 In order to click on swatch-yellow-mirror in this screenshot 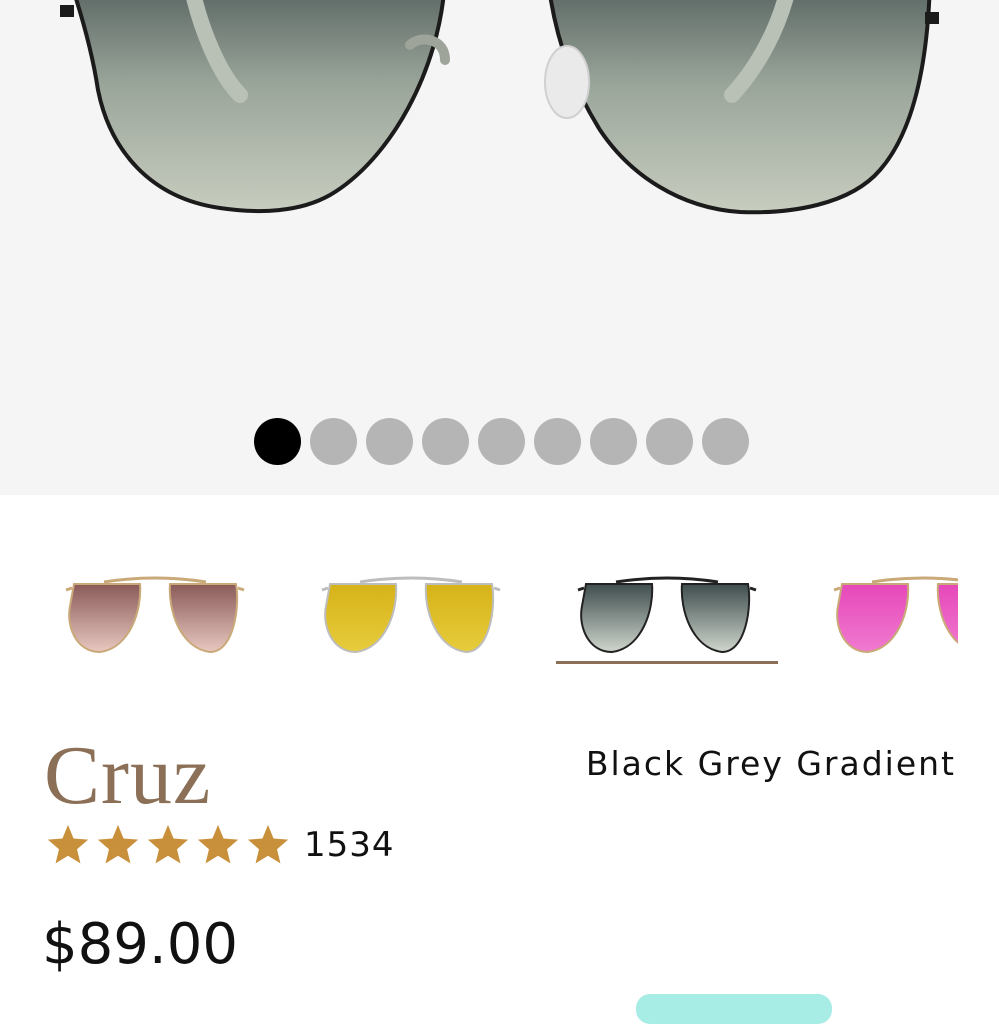, I will do `click(411, 606)`.